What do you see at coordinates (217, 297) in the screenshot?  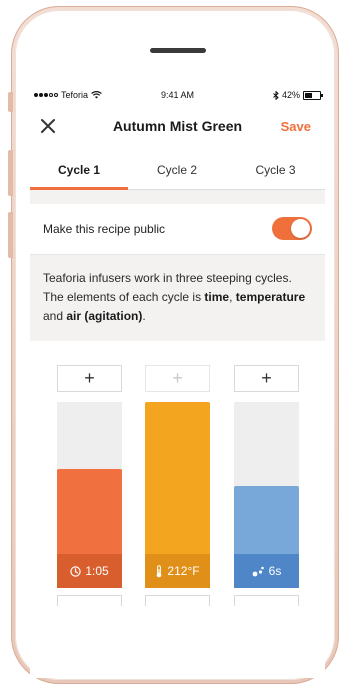 I see `info-time: time` at bounding box center [217, 297].